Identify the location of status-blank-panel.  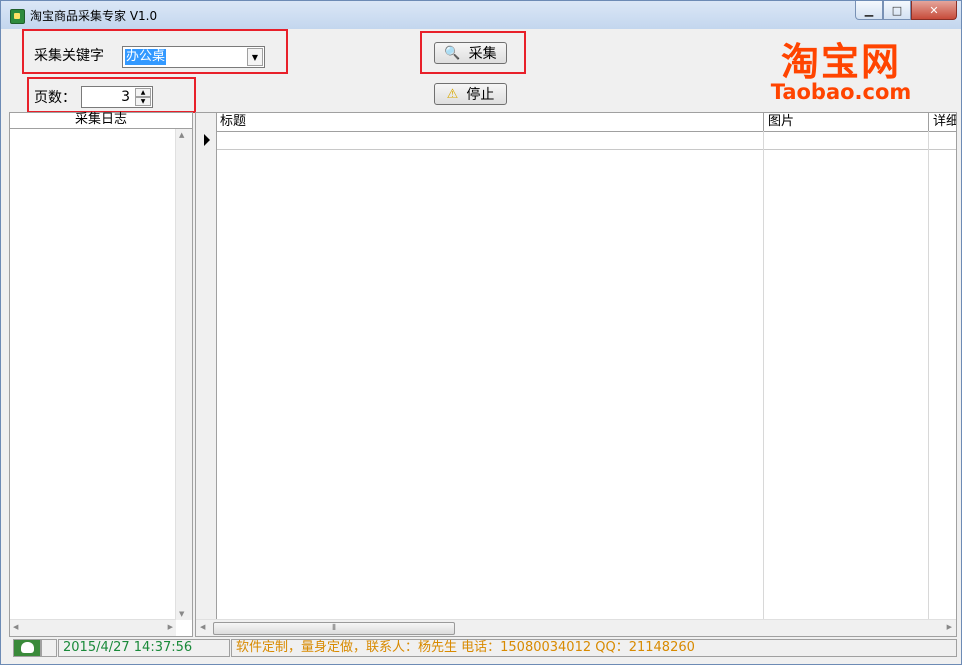
(49, 648).